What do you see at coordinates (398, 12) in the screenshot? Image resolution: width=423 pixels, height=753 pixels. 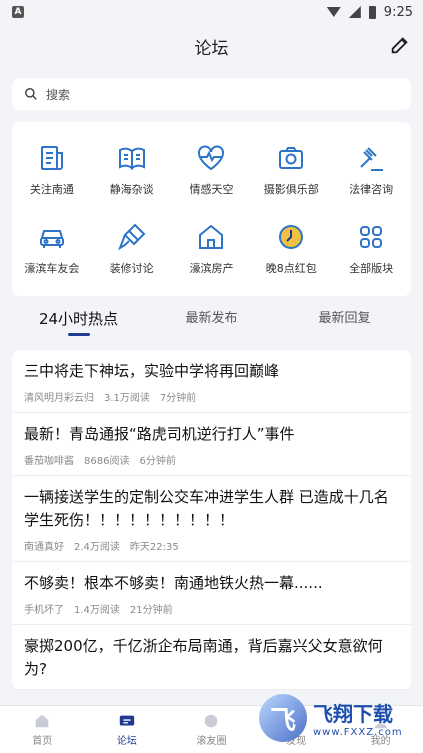 I see `status-time: 9:25` at bounding box center [398, 12].